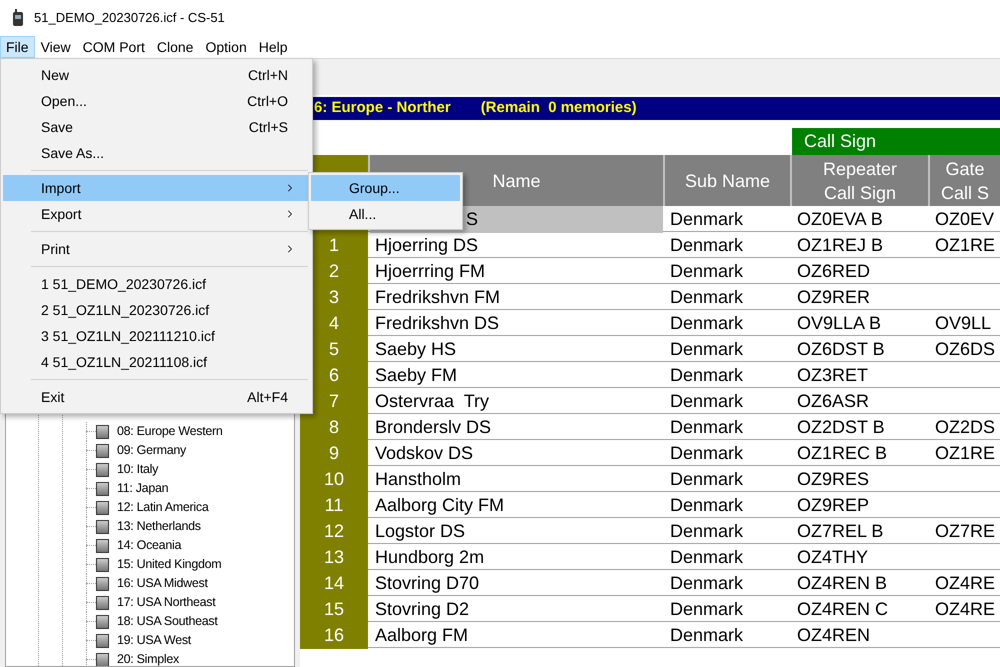  Describe the element at coordinates (834, 297) in the screenshot. I see `table-cell-text: OZ9RER` at that location.